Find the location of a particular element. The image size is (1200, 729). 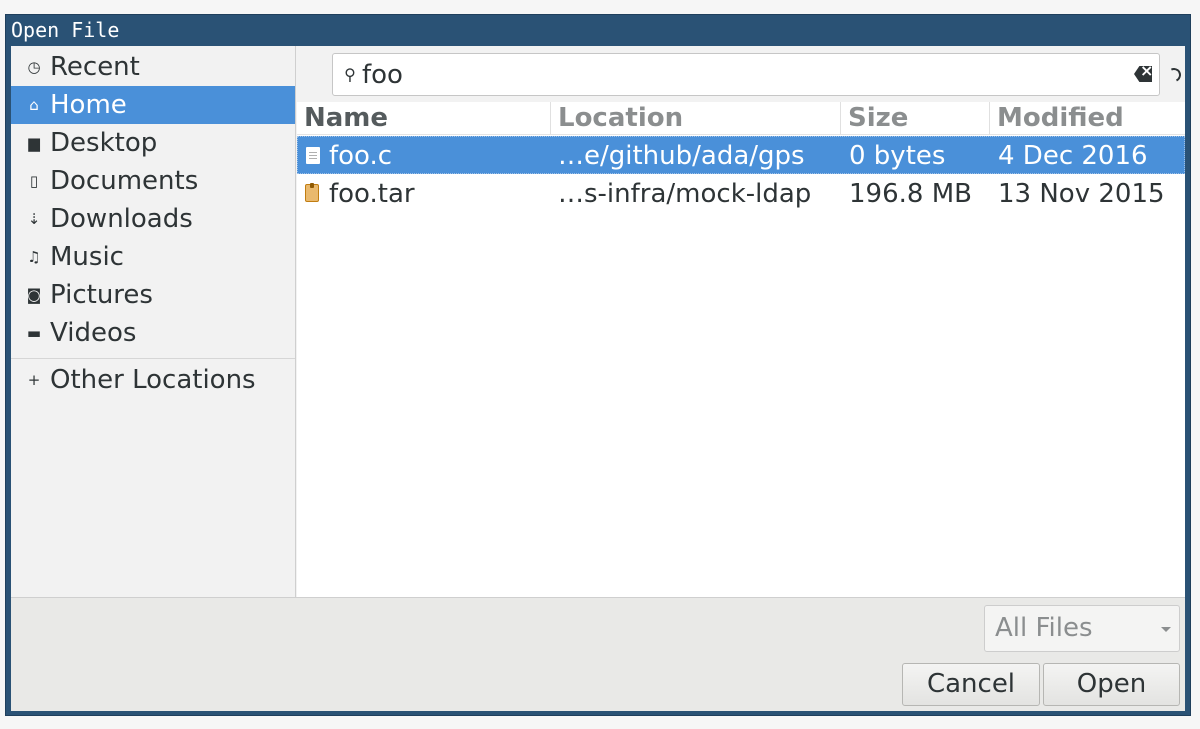

loading-spinner-icon is located at coordinates (1174, 75).